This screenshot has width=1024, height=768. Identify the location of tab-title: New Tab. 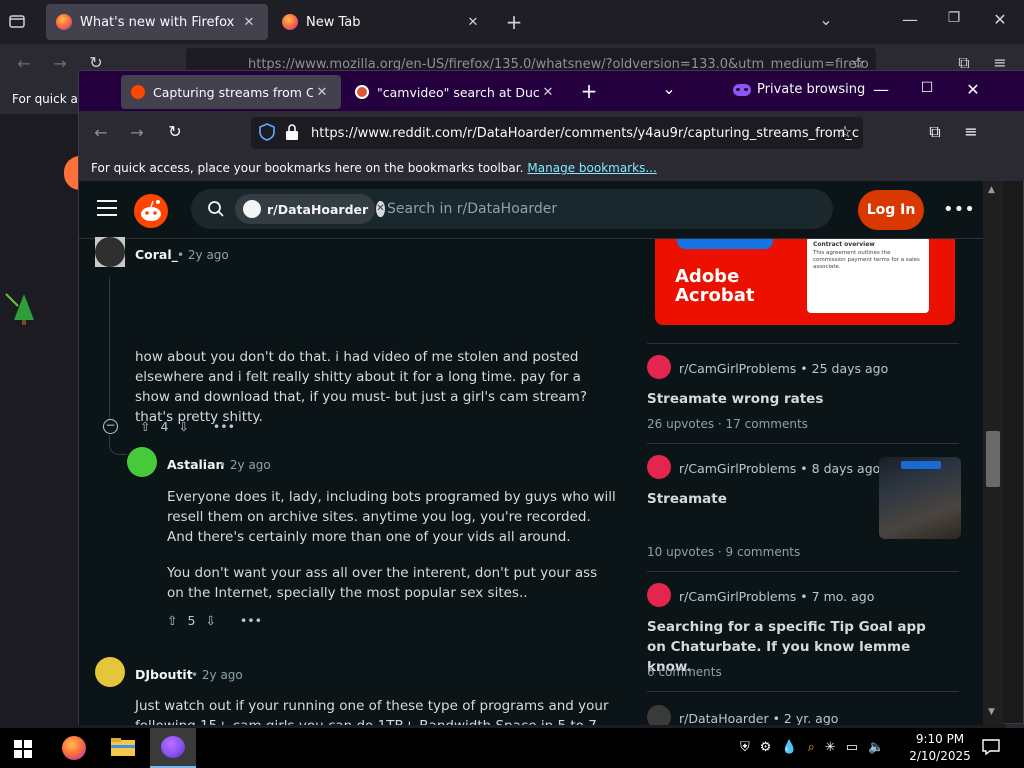
(333, 22).